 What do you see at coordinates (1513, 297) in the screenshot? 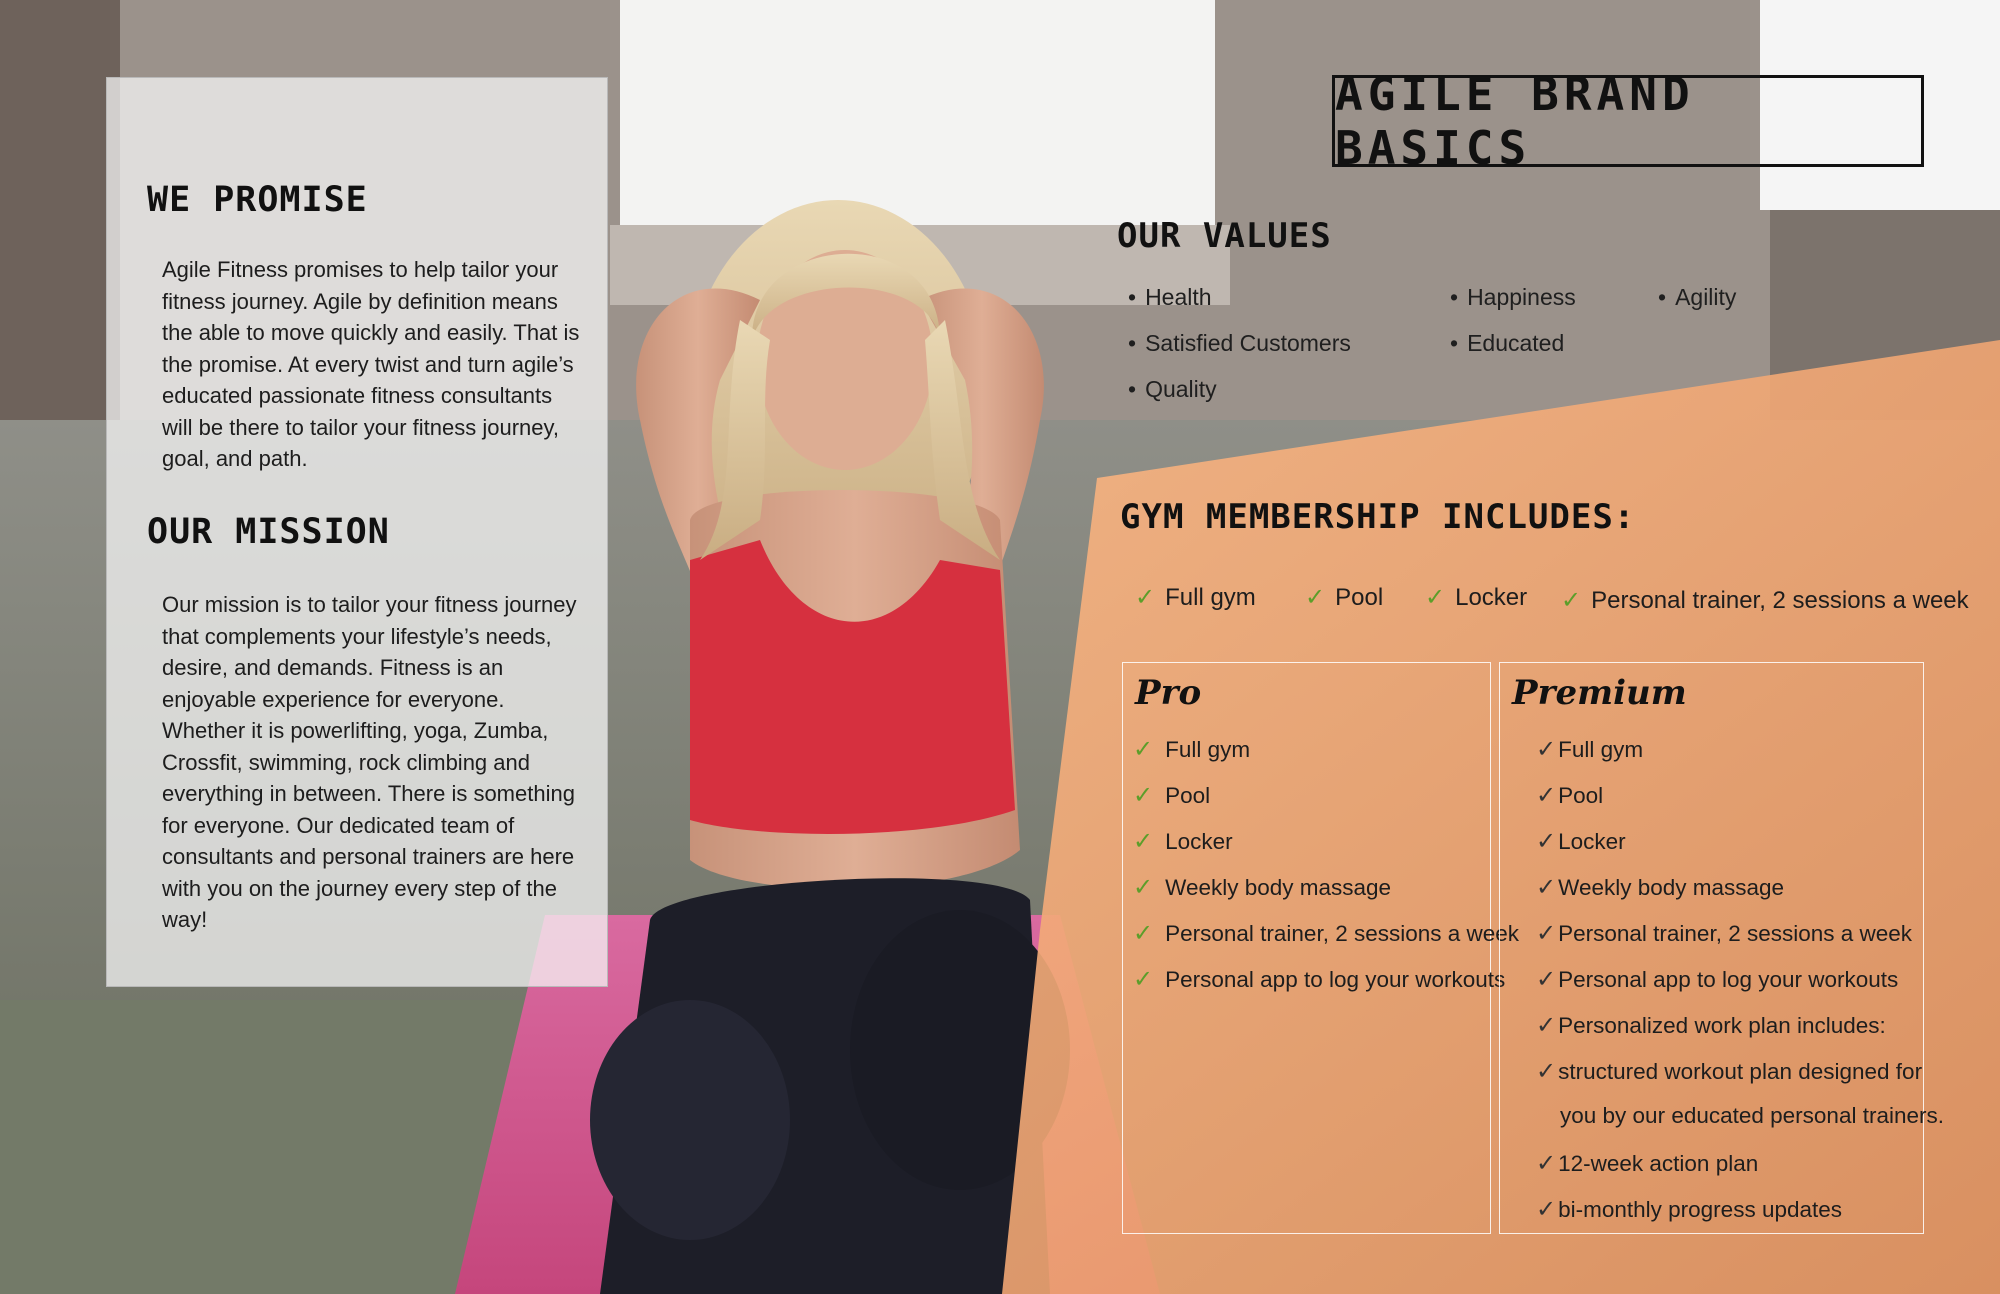
I see `value-item: Happiness` at bounding box center [1513, 297].